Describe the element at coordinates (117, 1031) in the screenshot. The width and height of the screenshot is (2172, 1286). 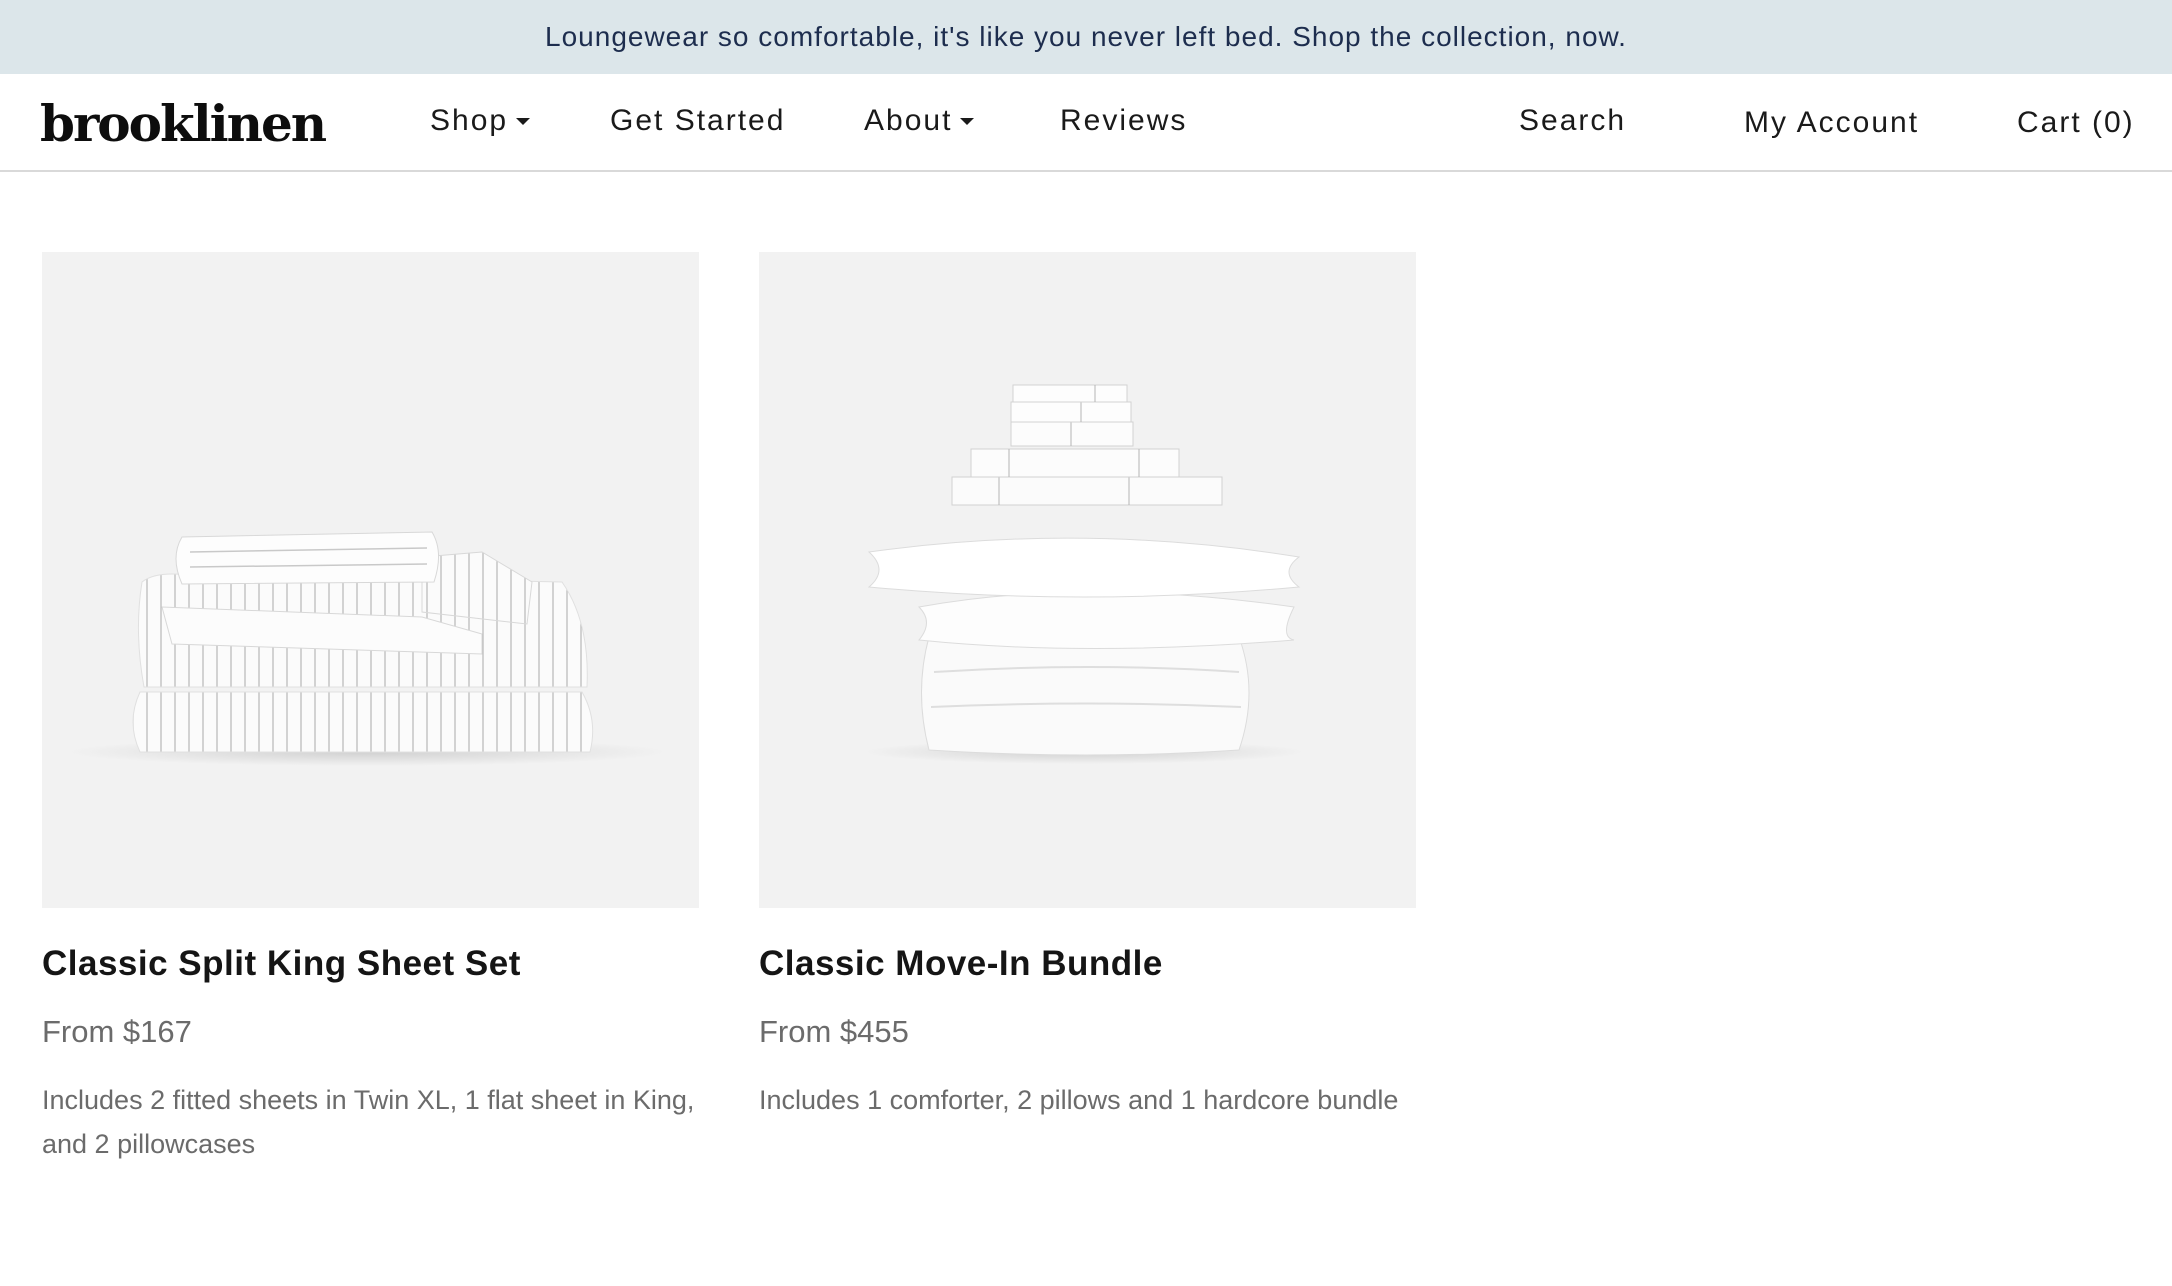
I see `product-price: From $167` at that location.